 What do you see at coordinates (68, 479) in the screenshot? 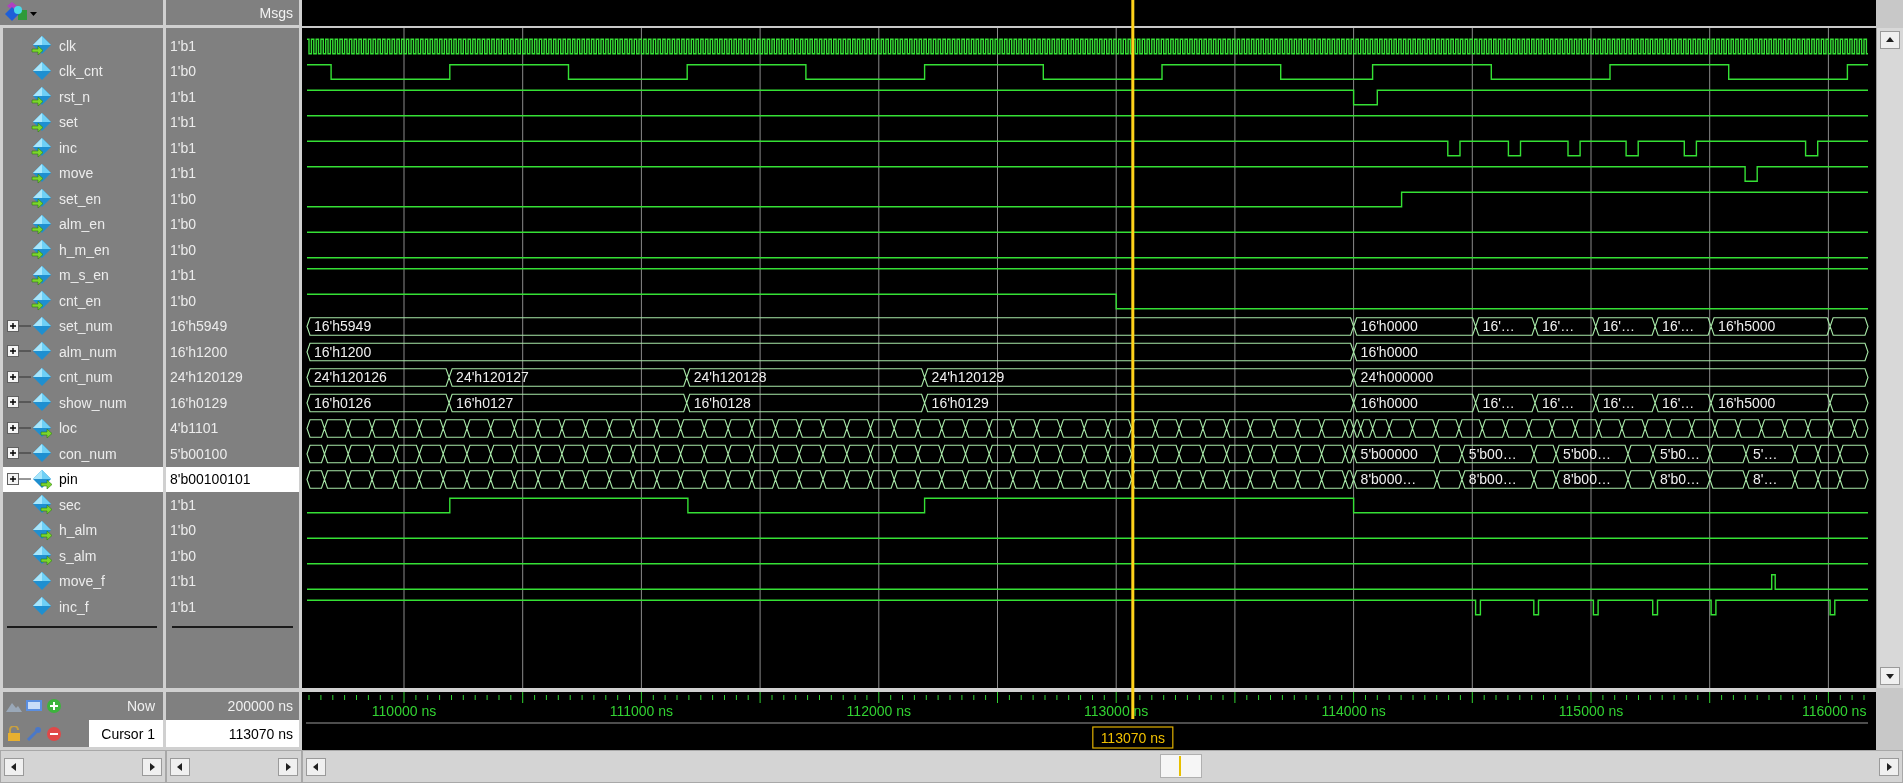
I see `signal-name: pin` at bounding box center [68, 479].